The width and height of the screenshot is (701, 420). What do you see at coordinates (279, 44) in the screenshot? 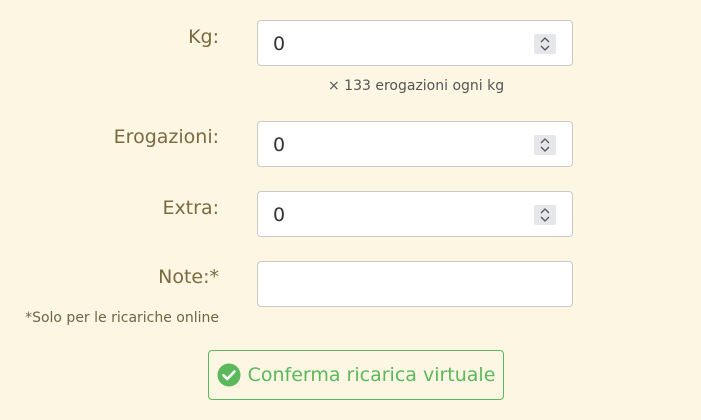
I see `kg-input-value: 0` at bounding box center [279, 44].